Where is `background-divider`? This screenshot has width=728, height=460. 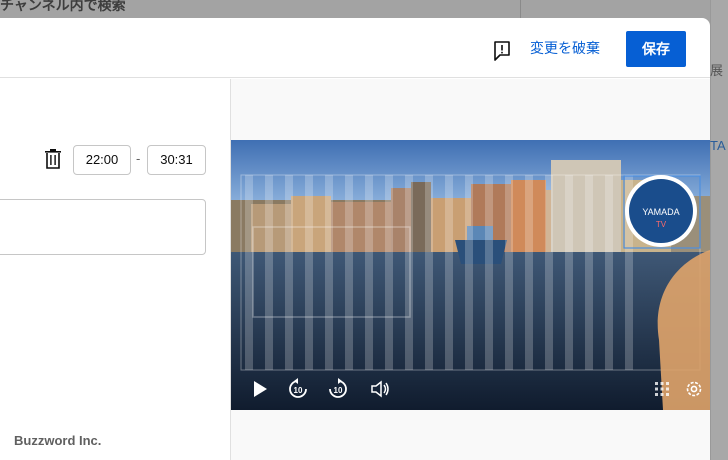
background-divider is located at coordinates (520, 9).